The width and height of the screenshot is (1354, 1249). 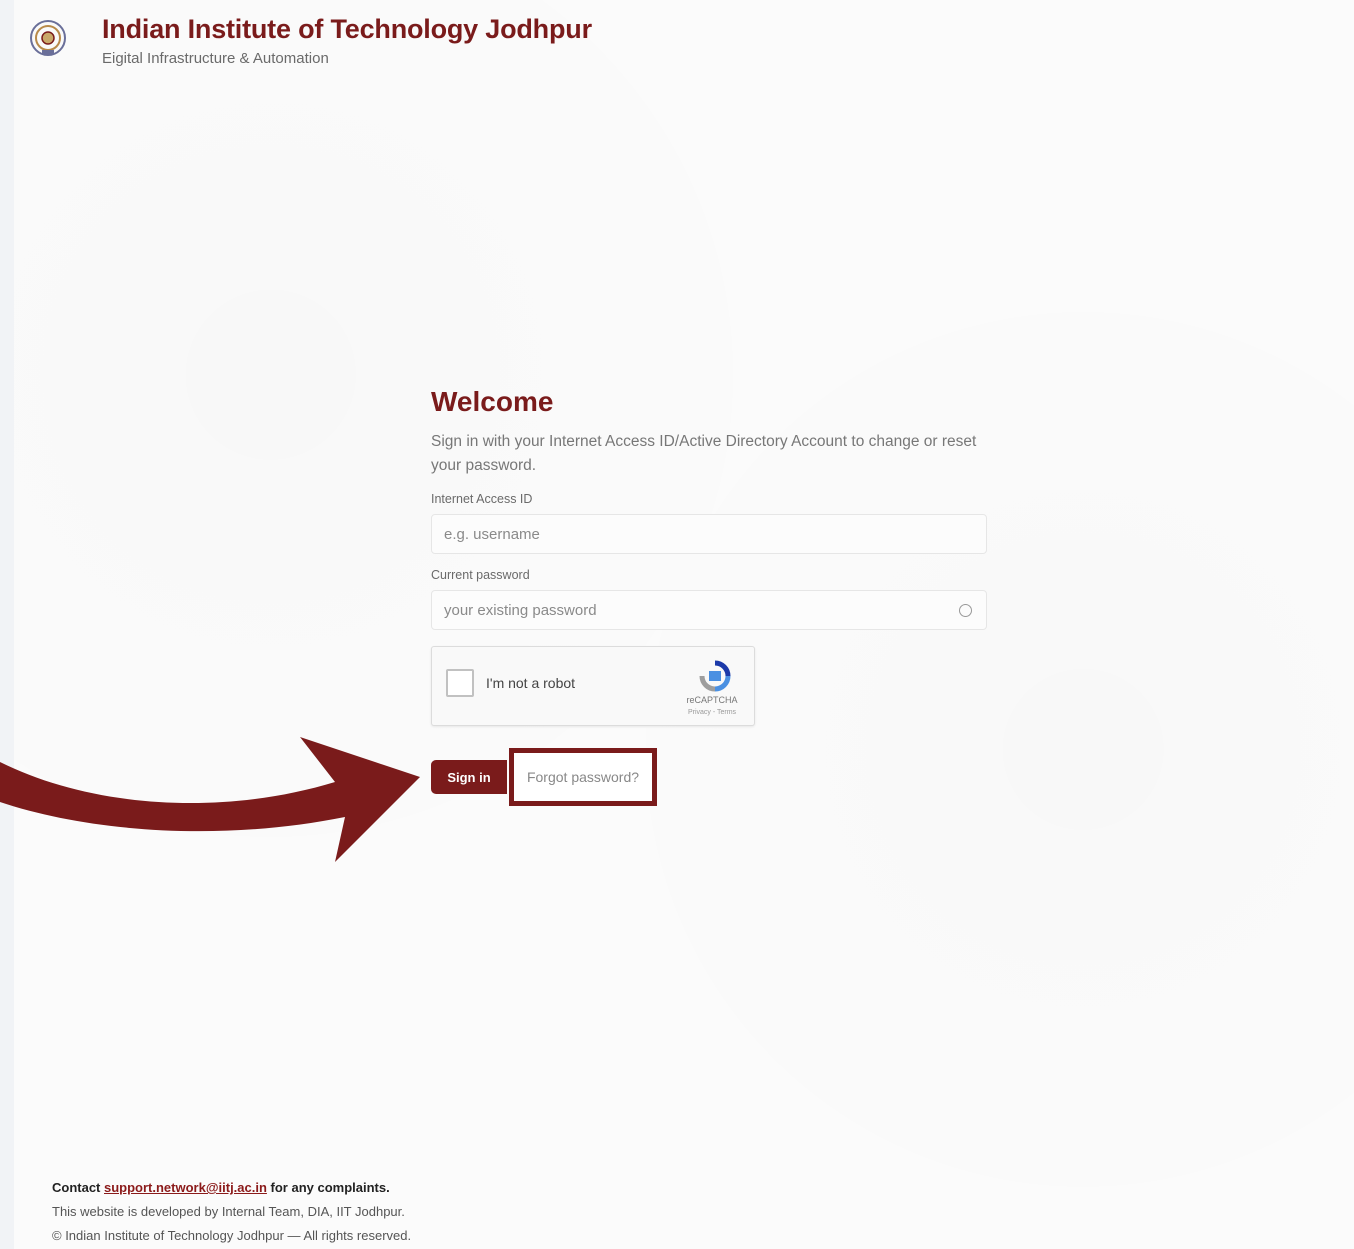 What do you see at coordinates (583, 777) in the screenshot?
I see `forgot-password-link: Forgot password?` at bounding box center [583, 777].